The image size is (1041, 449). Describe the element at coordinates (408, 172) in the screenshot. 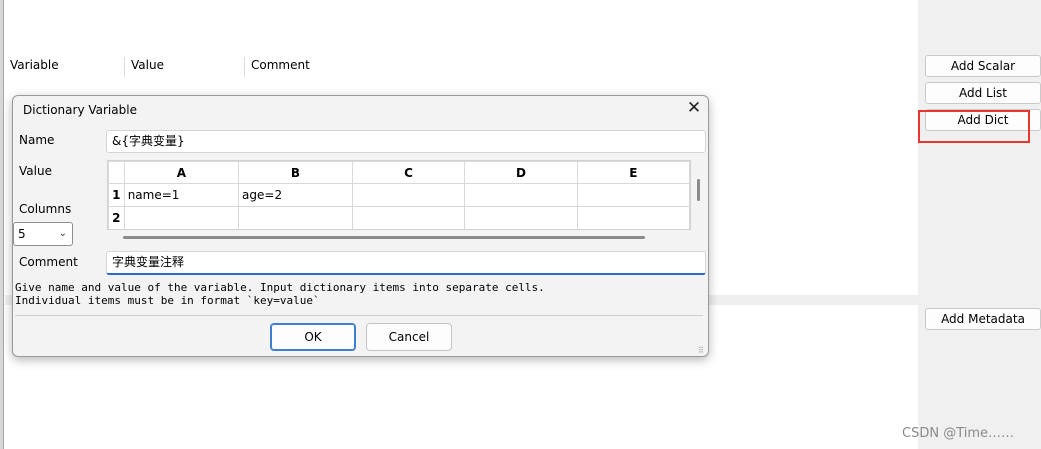

I see `grid-col-header: C` at that location.